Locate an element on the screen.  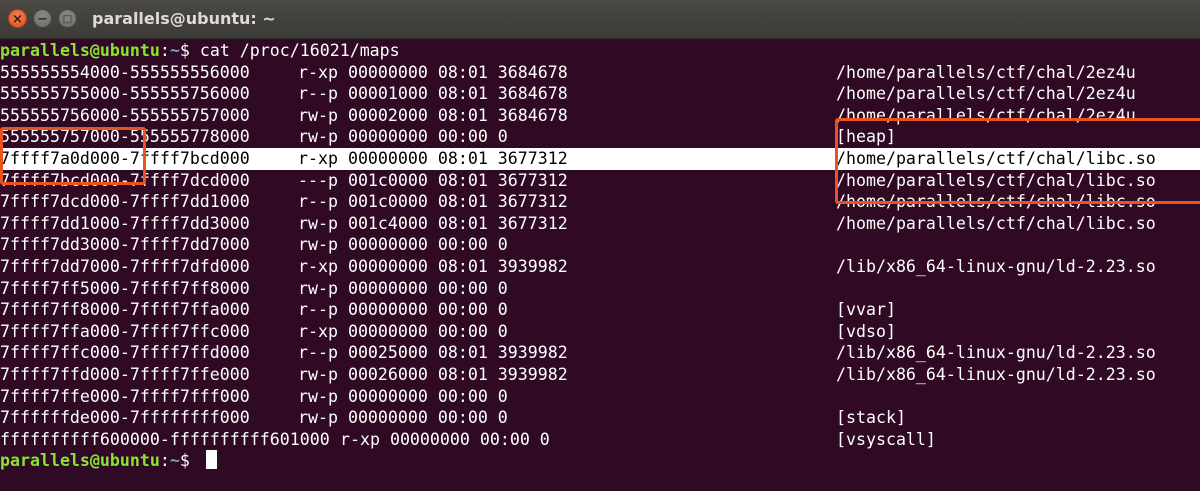
window-titlebar: × − □ parallels@ubuntu: ~ is located at coordinates (600, 19).